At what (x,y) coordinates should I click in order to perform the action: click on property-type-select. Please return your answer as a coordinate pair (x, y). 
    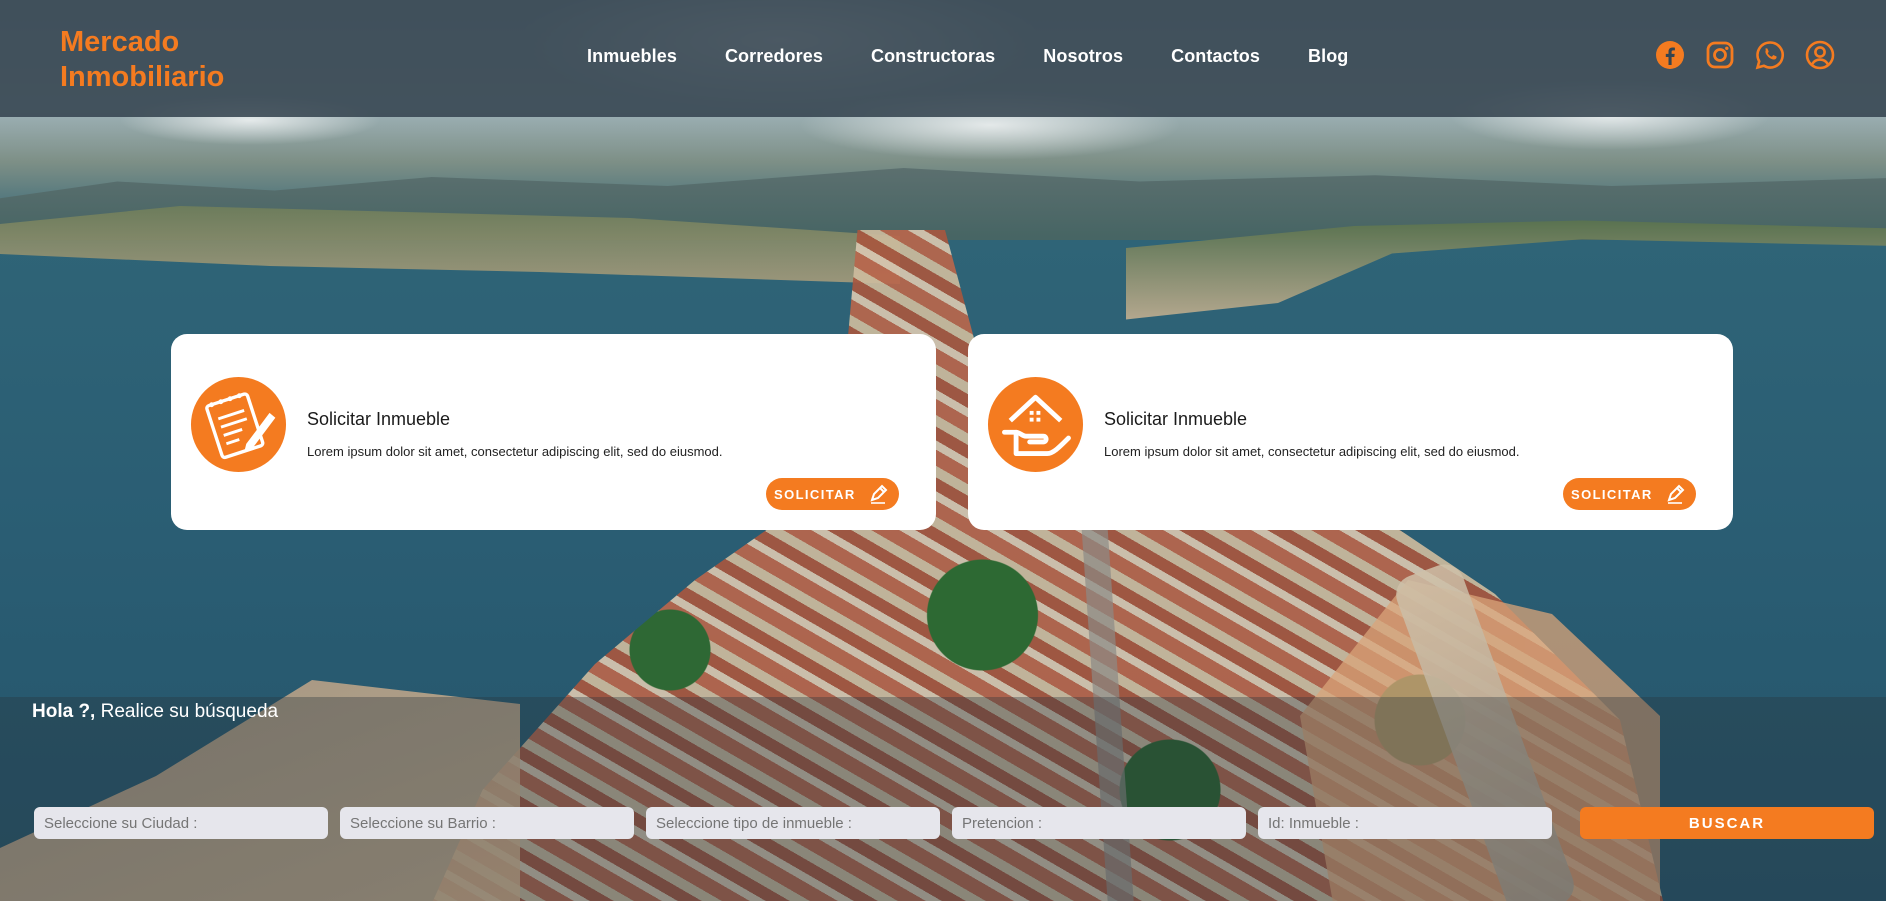
    Looking at the image, I should click on (793, 823).